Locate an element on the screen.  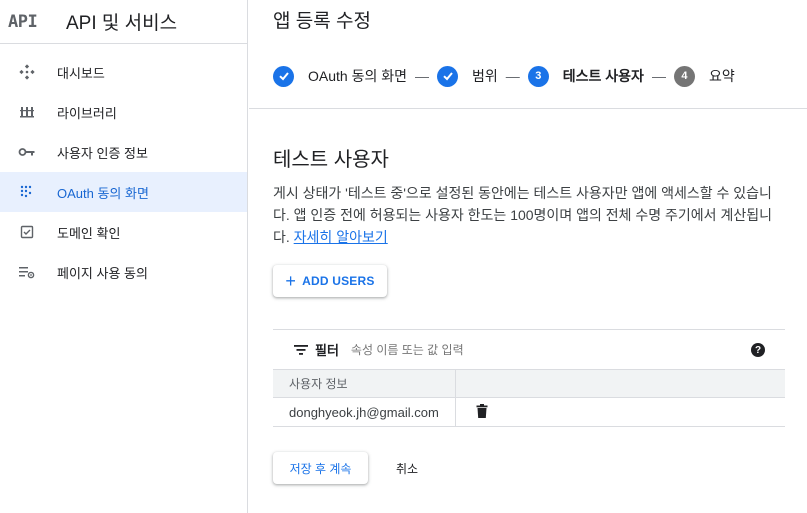
settings-list-icon is located at coordinates (27, 272).